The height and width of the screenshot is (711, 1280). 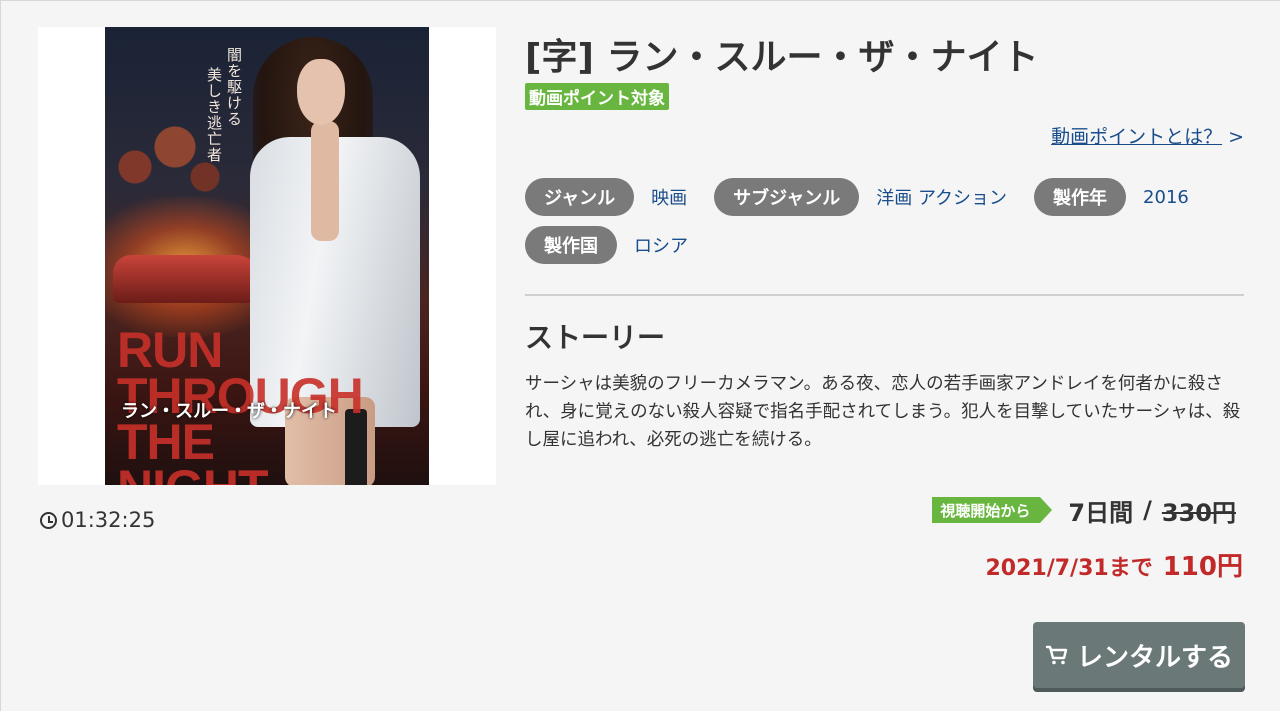 I want to click on poster-car, so click(x=188, y=279).